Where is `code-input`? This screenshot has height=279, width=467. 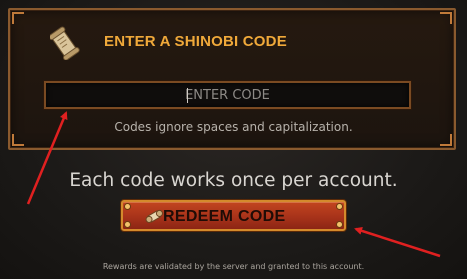 code-input is located at coordinates (227, 95).